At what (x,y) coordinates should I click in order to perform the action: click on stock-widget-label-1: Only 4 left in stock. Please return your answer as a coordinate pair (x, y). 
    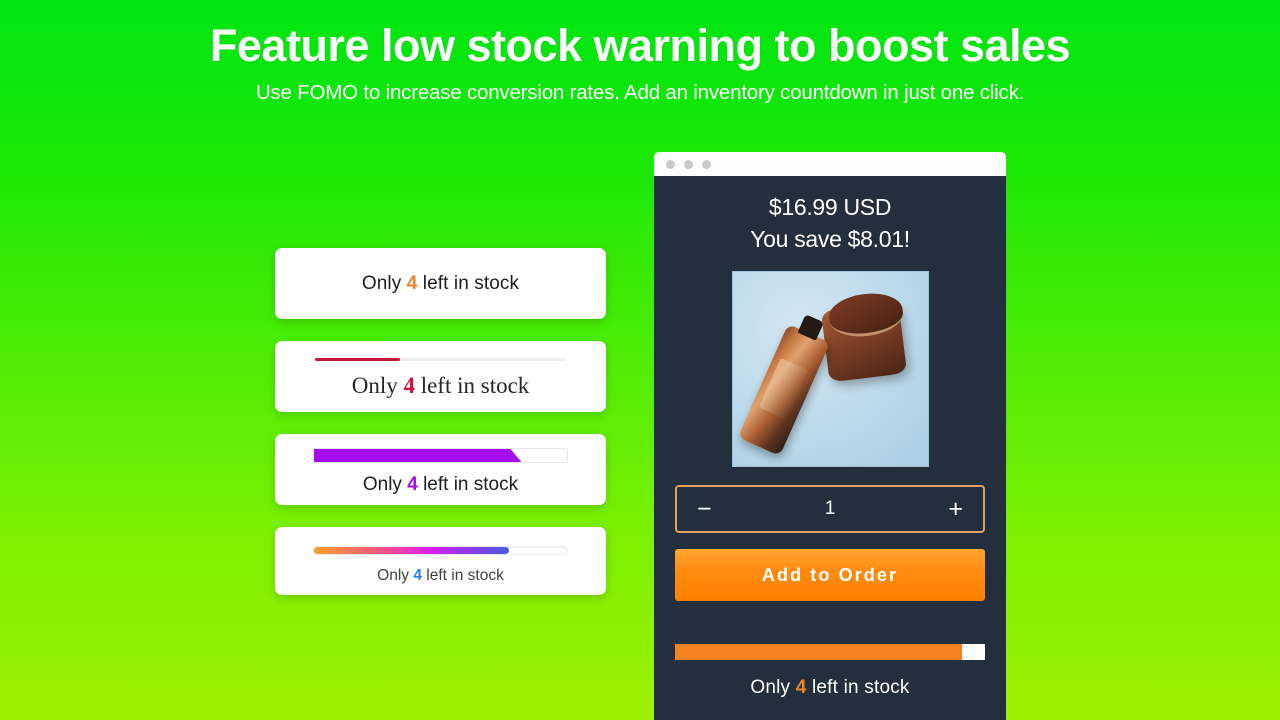
    Looking at the image, I should click on (440, 284).